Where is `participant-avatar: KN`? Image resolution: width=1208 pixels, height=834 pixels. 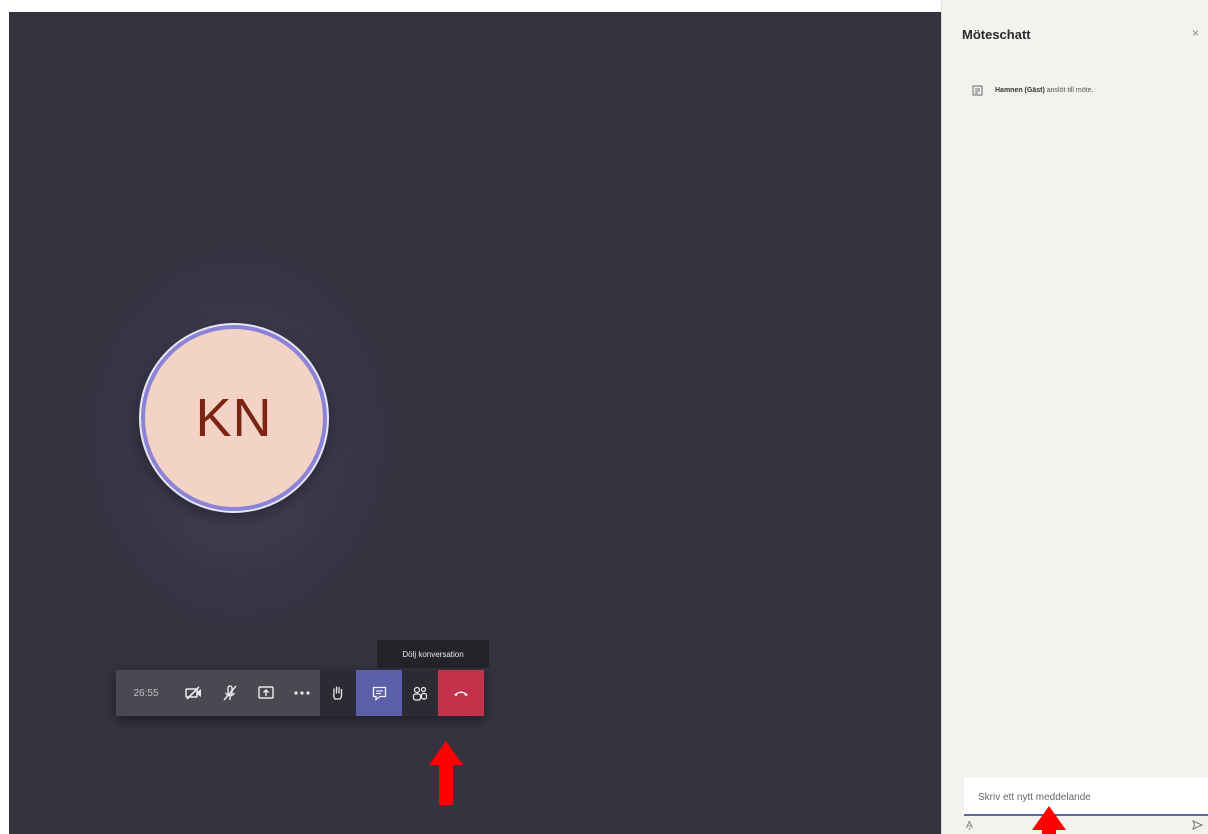
participant-avatar: KN is located at coordinates (234, 418).